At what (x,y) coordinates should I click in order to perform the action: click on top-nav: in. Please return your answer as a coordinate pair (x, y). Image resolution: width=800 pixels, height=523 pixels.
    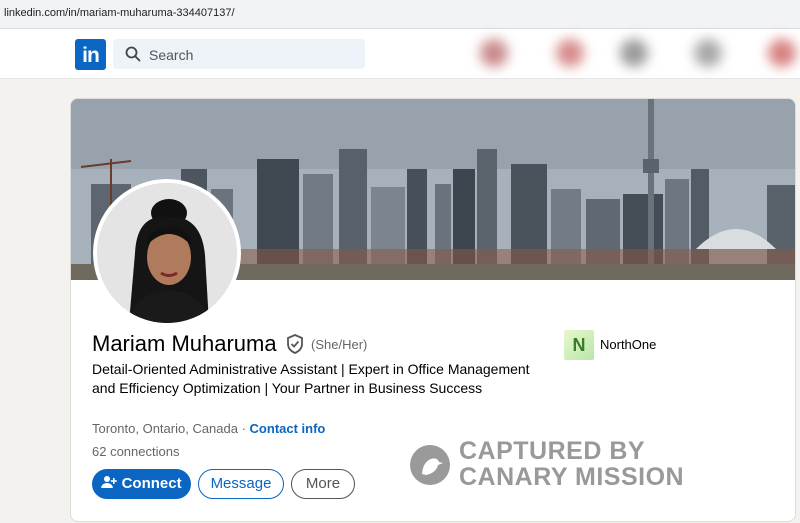
    Looking at the image, I should click on (400, 54).